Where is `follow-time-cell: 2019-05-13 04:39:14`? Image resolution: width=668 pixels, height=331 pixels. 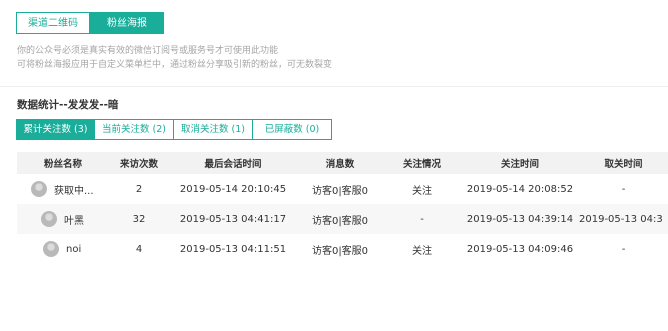
follow-time-cell: 2019-05-13 04:39:14 is located at coordinates (520, 219).